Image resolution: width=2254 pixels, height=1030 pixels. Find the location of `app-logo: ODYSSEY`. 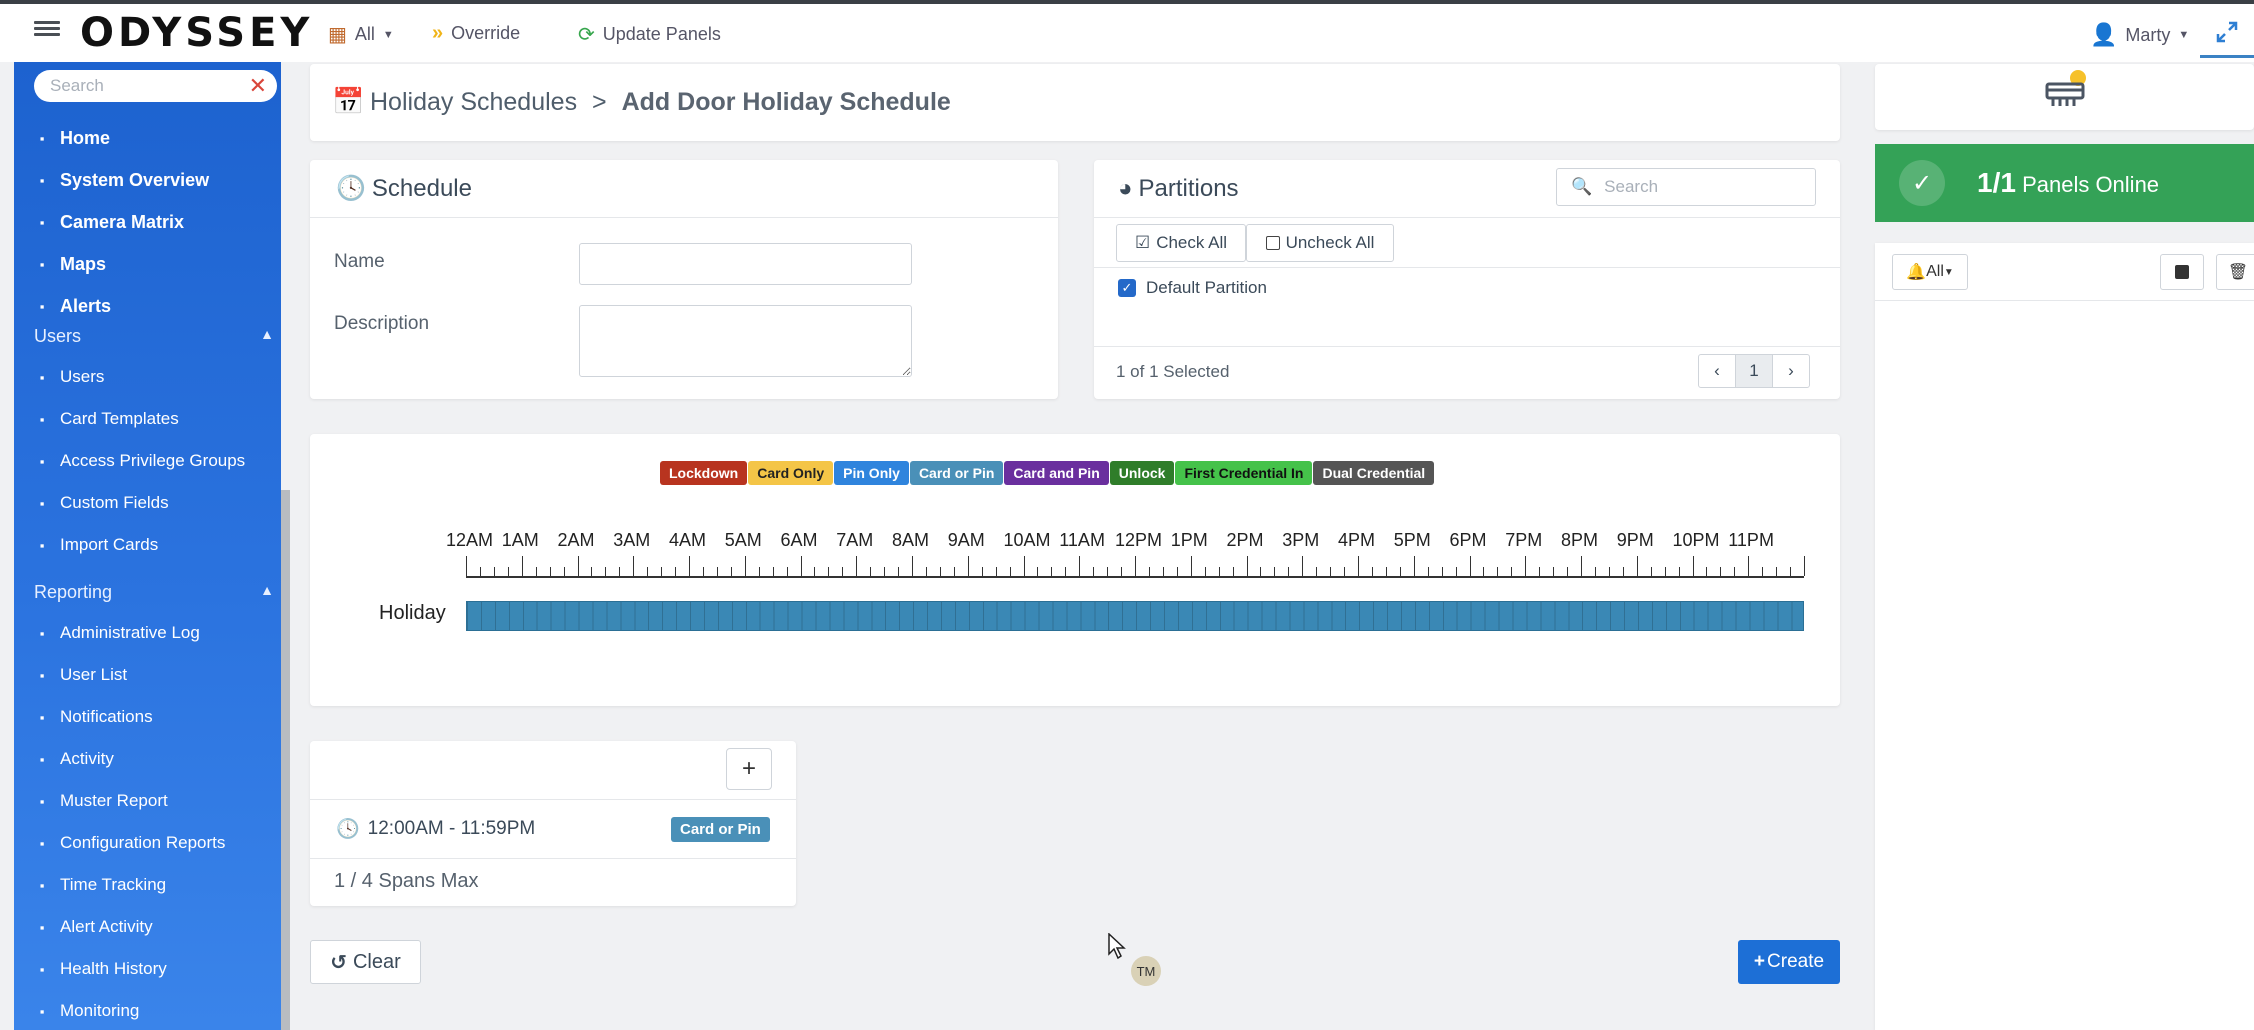

app-logo: ODYSSEY is located at coordinates (196, 33).